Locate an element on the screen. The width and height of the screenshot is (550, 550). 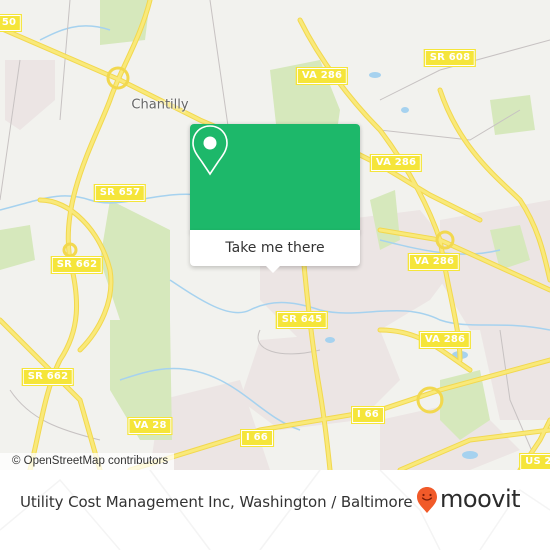
road-shield-sr608: SR 608 is located at coordinates (450, 58).